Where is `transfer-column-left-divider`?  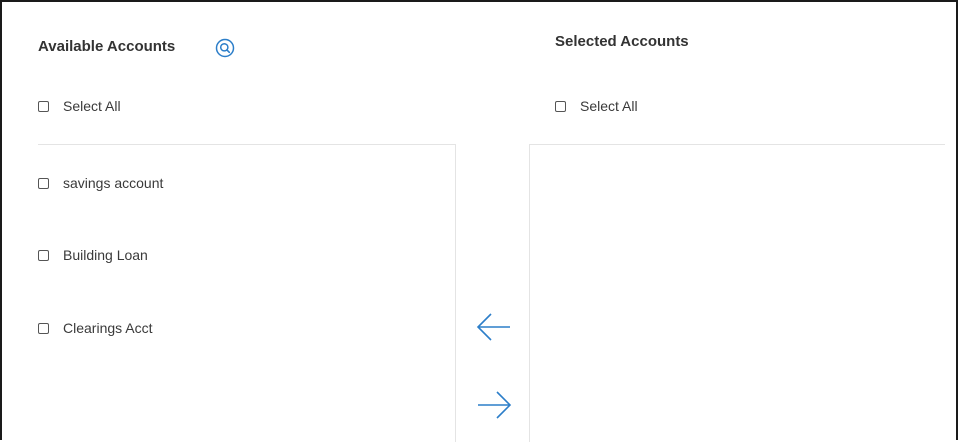 transfer-column-left-divider is located at coordinates (455, 293).